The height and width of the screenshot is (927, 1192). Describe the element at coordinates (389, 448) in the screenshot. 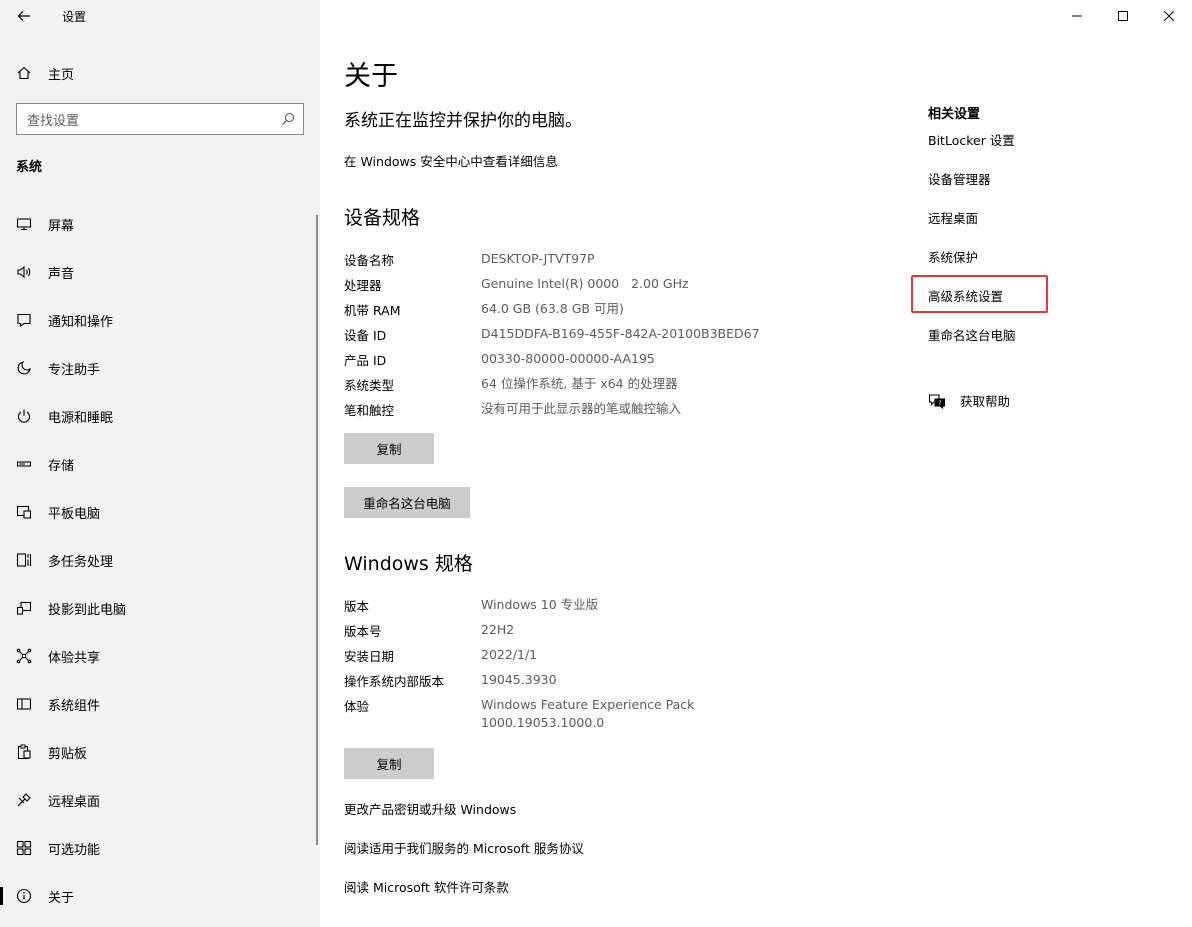

I see `copy-device-specs-button: 复制` at that location.